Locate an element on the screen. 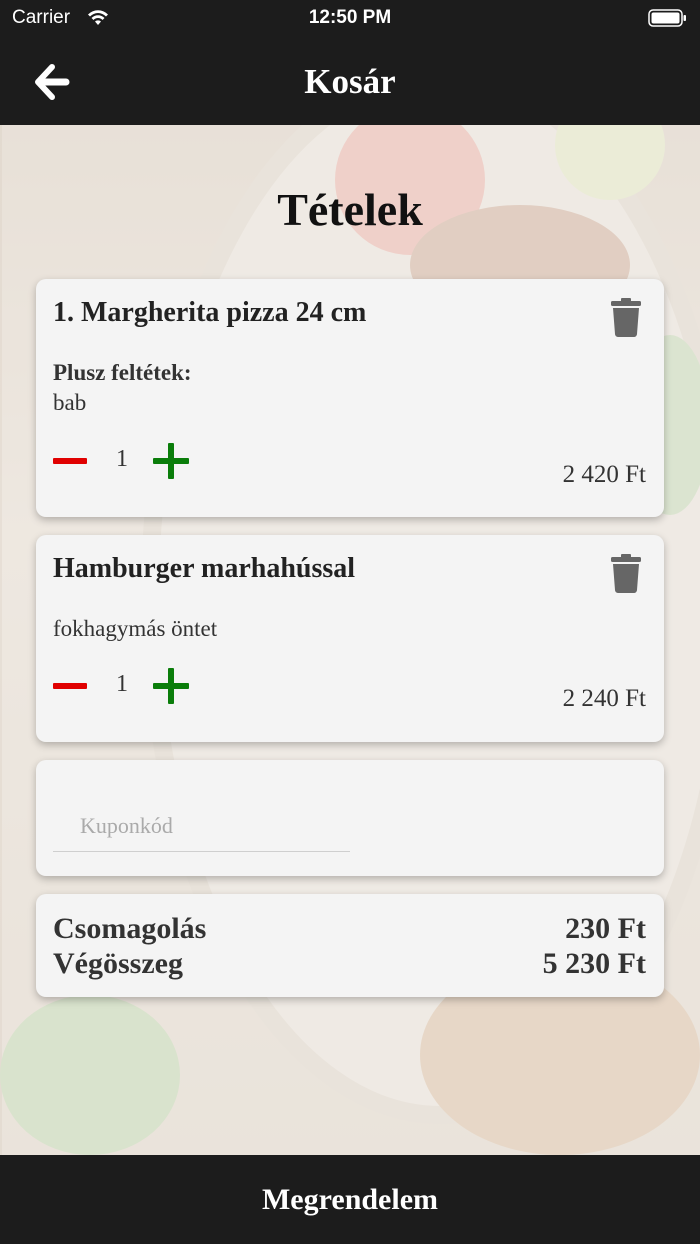 The height and width of the screenshot is (1244, 700). nav-bar: Kosár is located at coordinates (350, 82).